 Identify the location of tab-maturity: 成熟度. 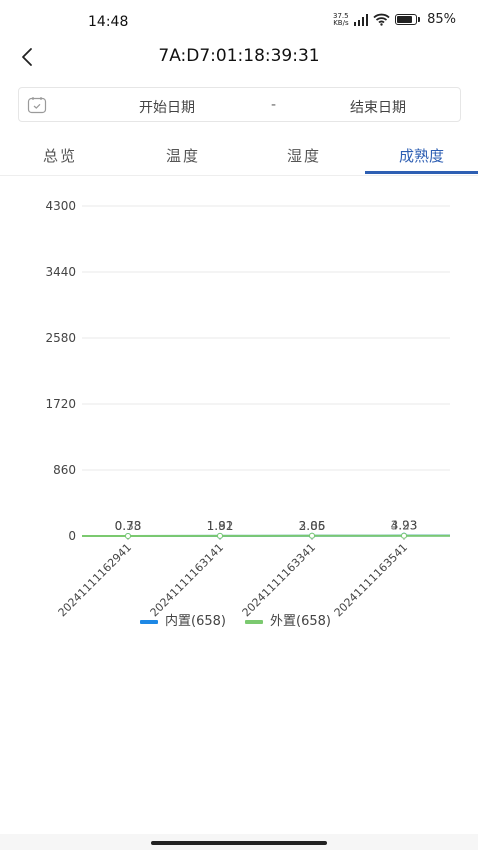
(421, 156).